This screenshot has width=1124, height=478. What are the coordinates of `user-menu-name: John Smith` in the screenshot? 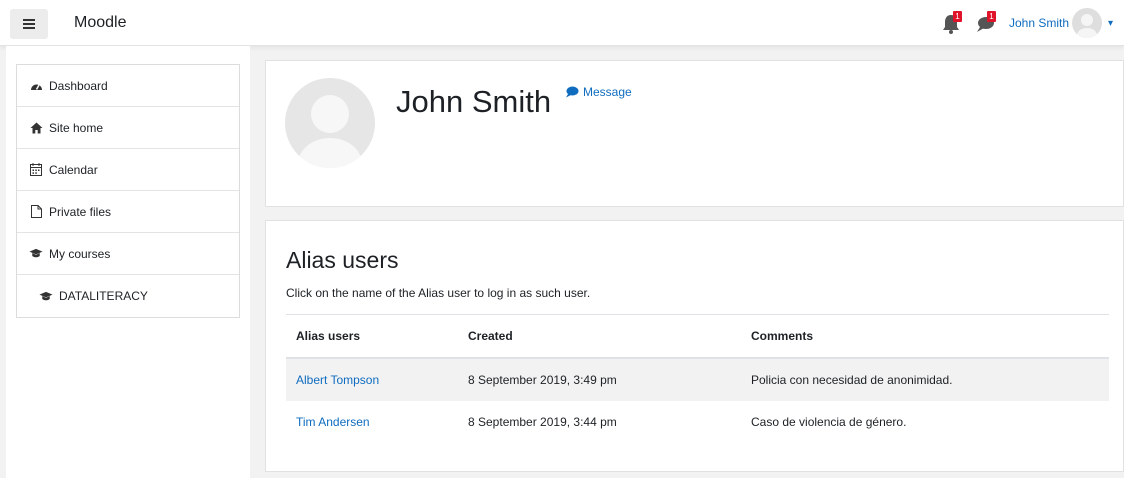 It's located at (1039, 23).